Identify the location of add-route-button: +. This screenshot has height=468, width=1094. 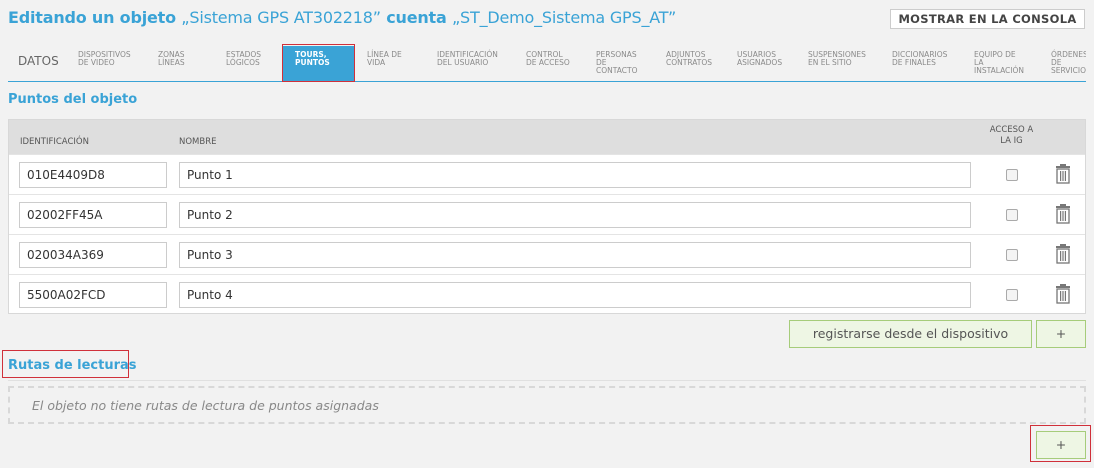
(1061, 445).